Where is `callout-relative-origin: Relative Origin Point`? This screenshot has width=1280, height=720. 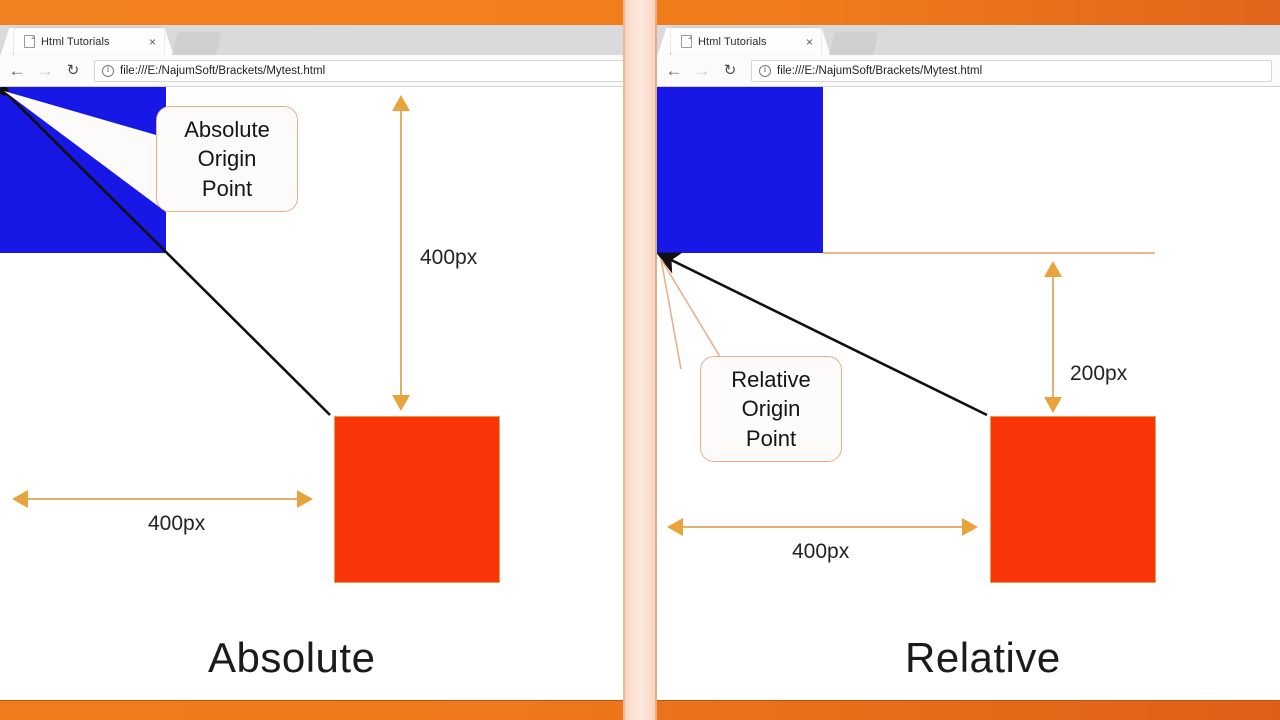 callout-relative-origin: Relative Origin Point is located at coordinates (771, 409).